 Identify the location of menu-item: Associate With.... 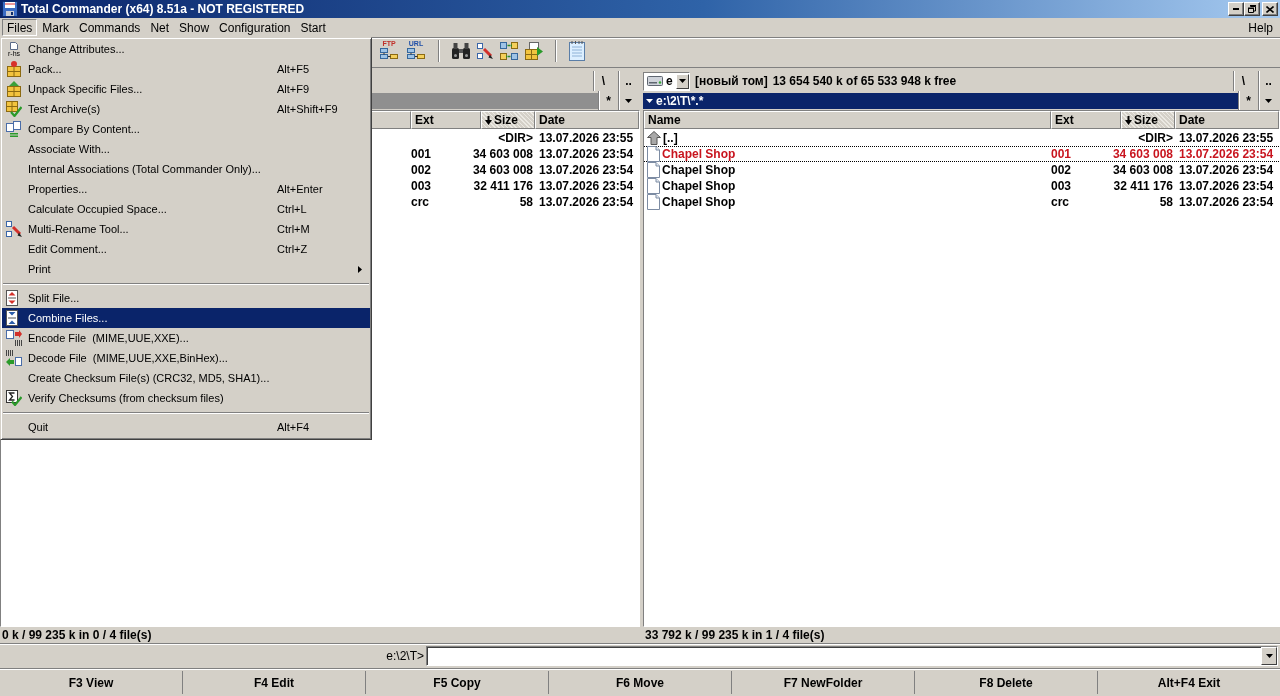
(186, 149).